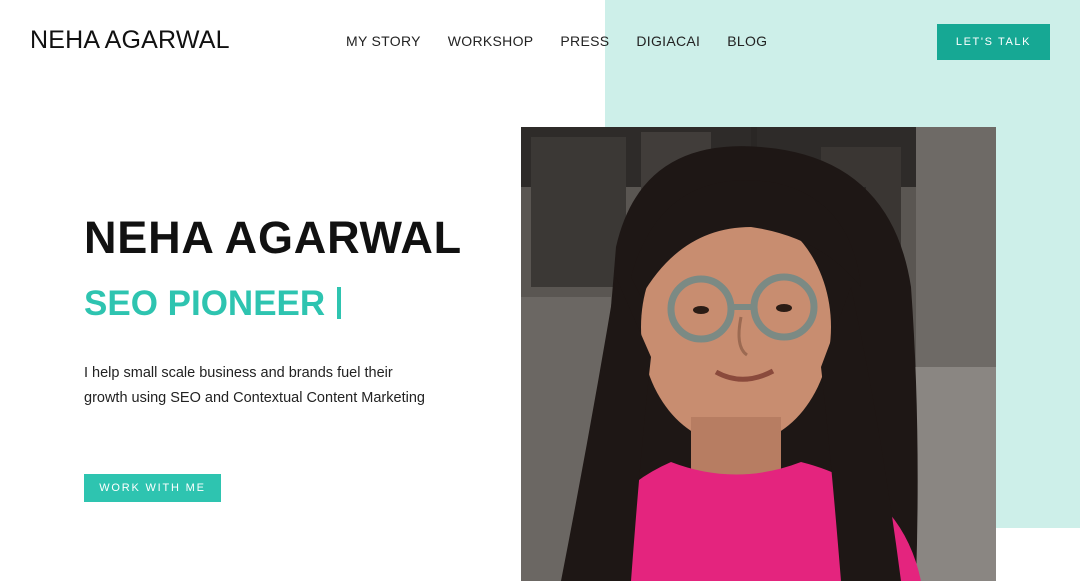 Image resolution: width=1080 pixels, height=581 pixels. Describe the element at coordinates (339, 303) in the screenshot. I see `typing-cursor` at that location.